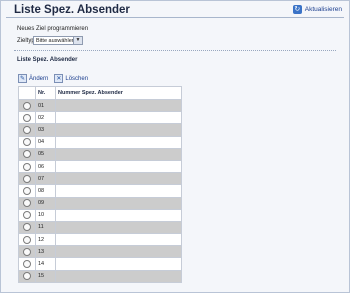 The height and width of the screenshot is (293, 350). I want to click on row-nr: 13, so click(45, 252).